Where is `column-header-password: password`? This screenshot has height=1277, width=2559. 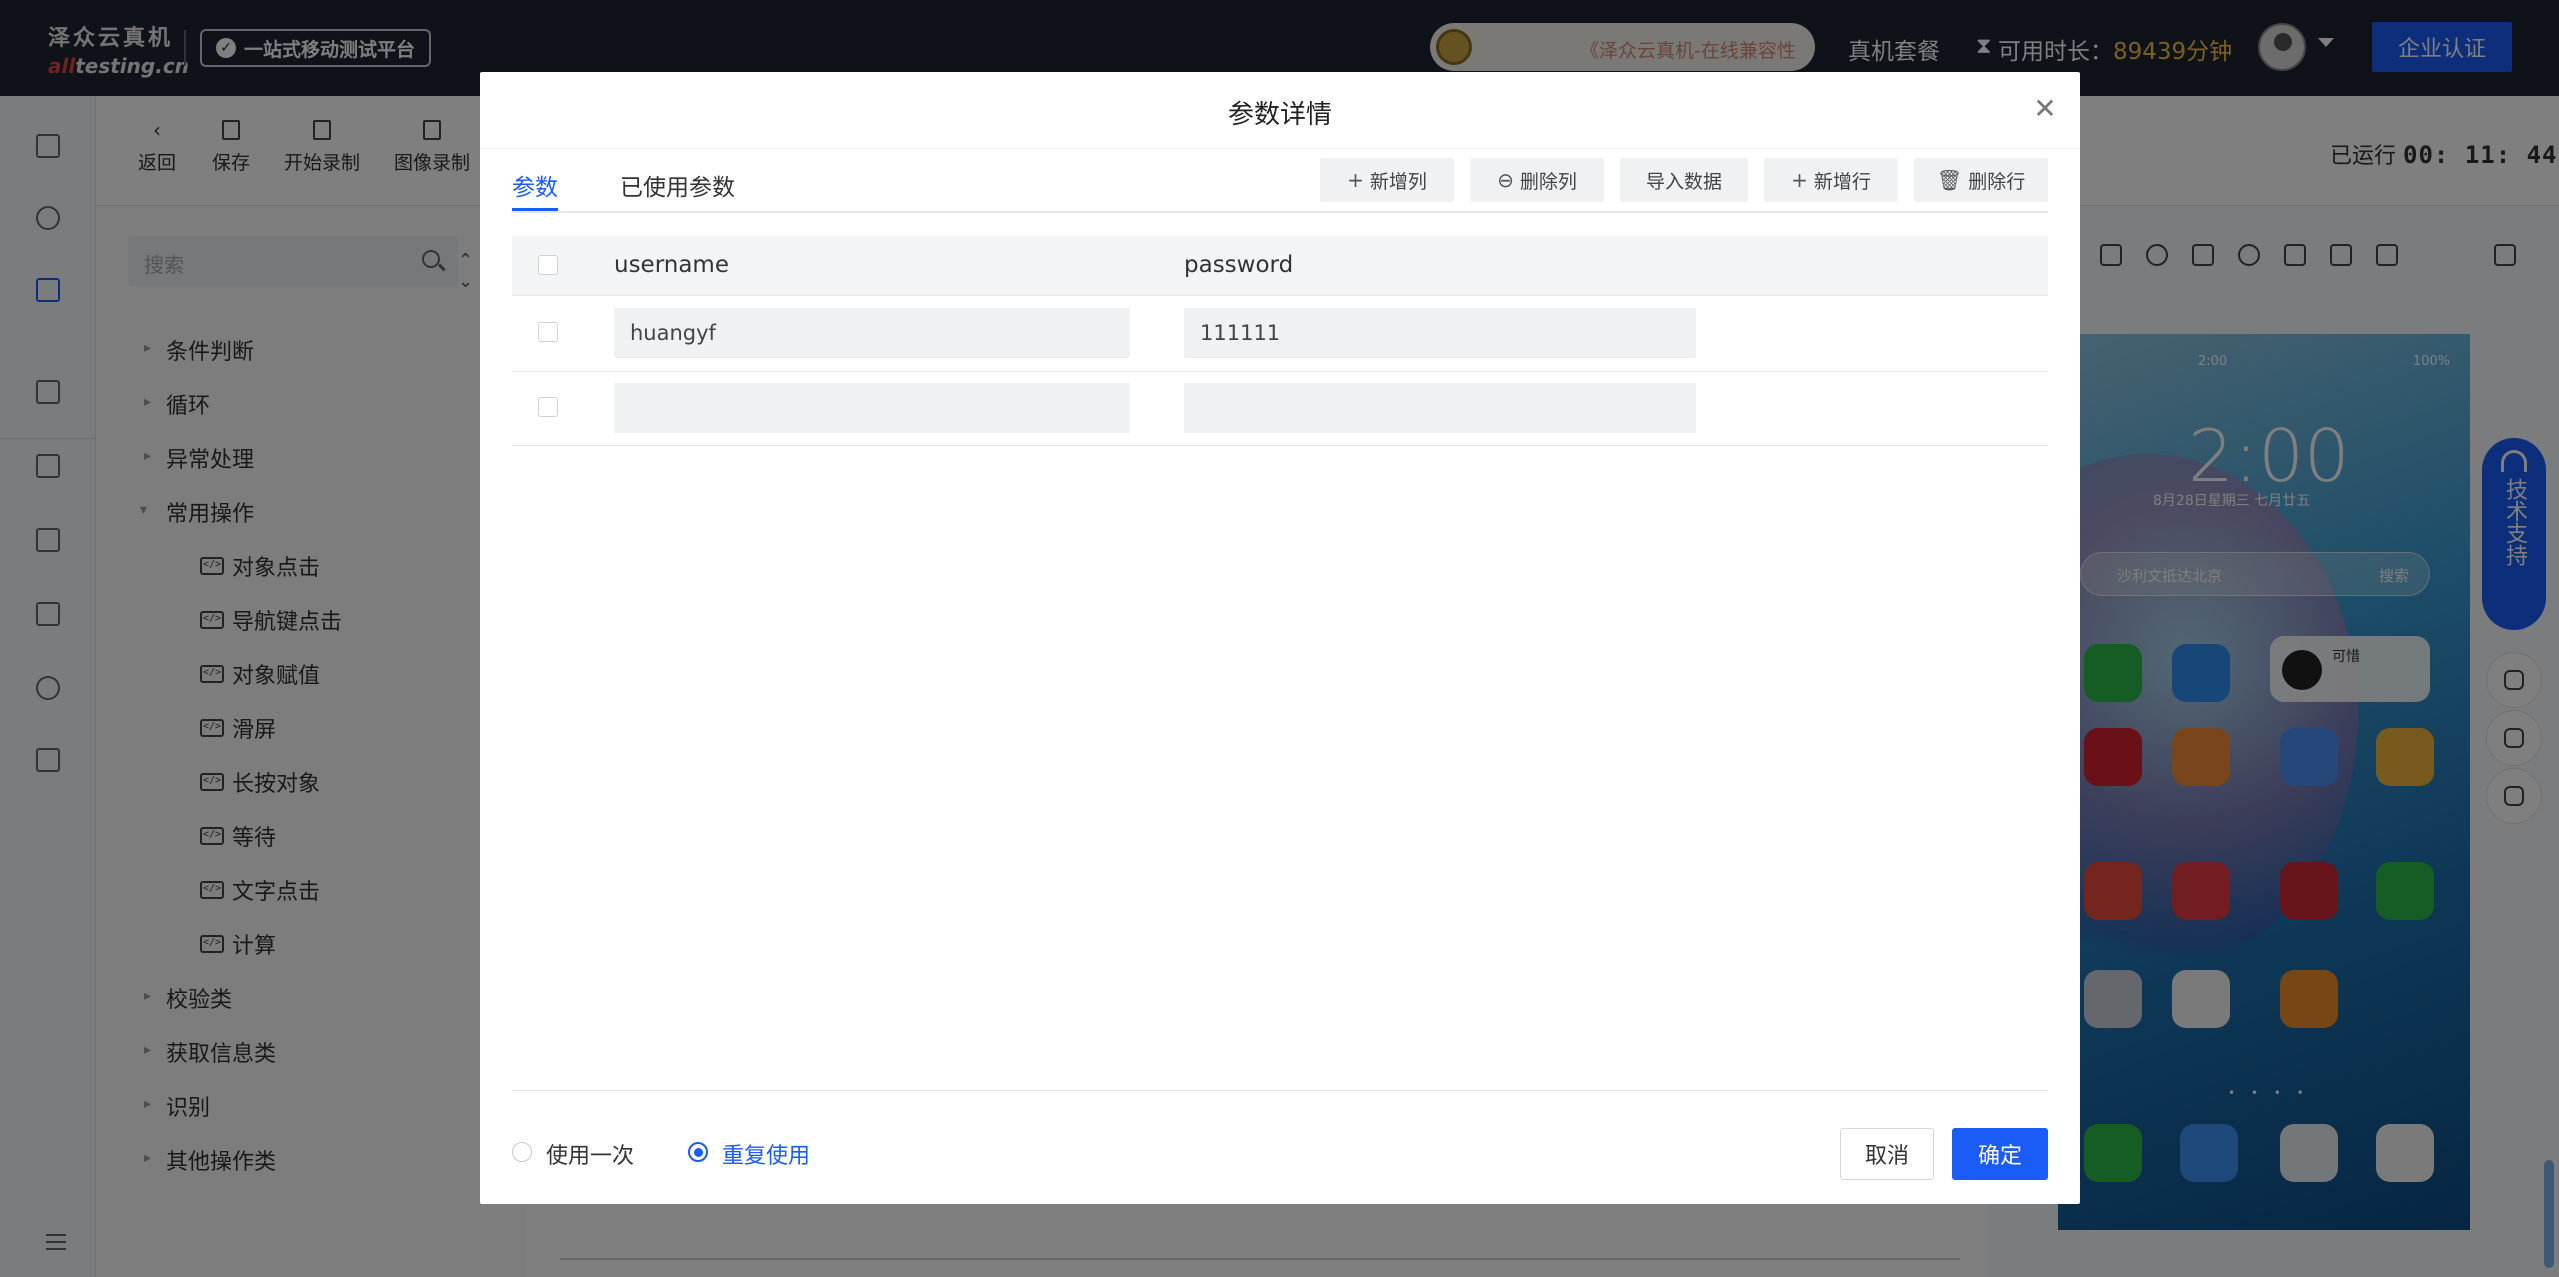
column-header-password: password is located at coordinates (1239, 265).